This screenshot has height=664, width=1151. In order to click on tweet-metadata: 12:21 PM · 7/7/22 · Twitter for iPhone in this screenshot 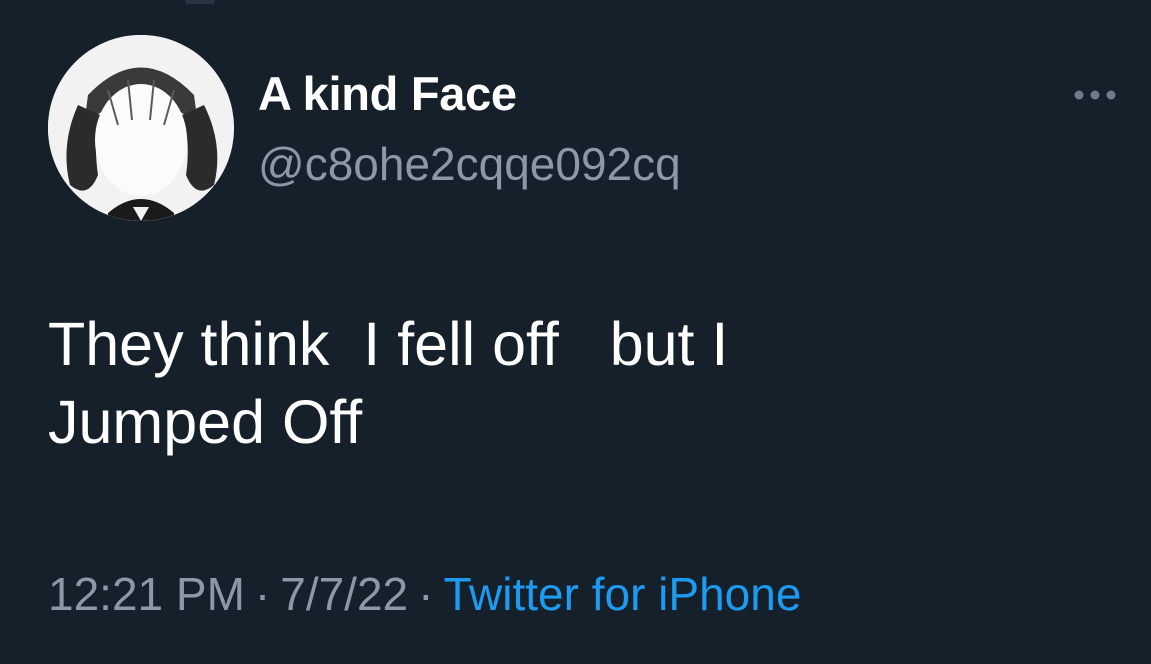, I will do `click(424, 594)`.